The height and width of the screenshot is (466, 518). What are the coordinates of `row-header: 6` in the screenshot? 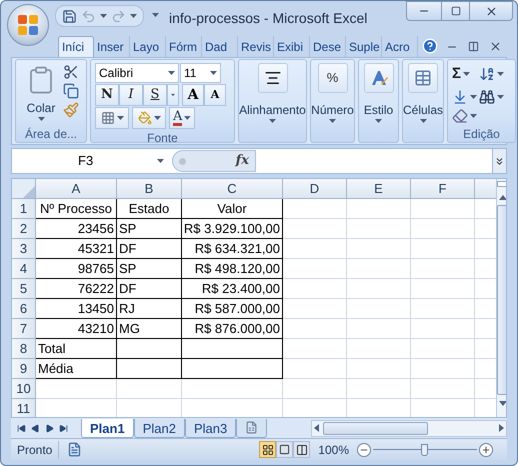 It's located at (24, 309).